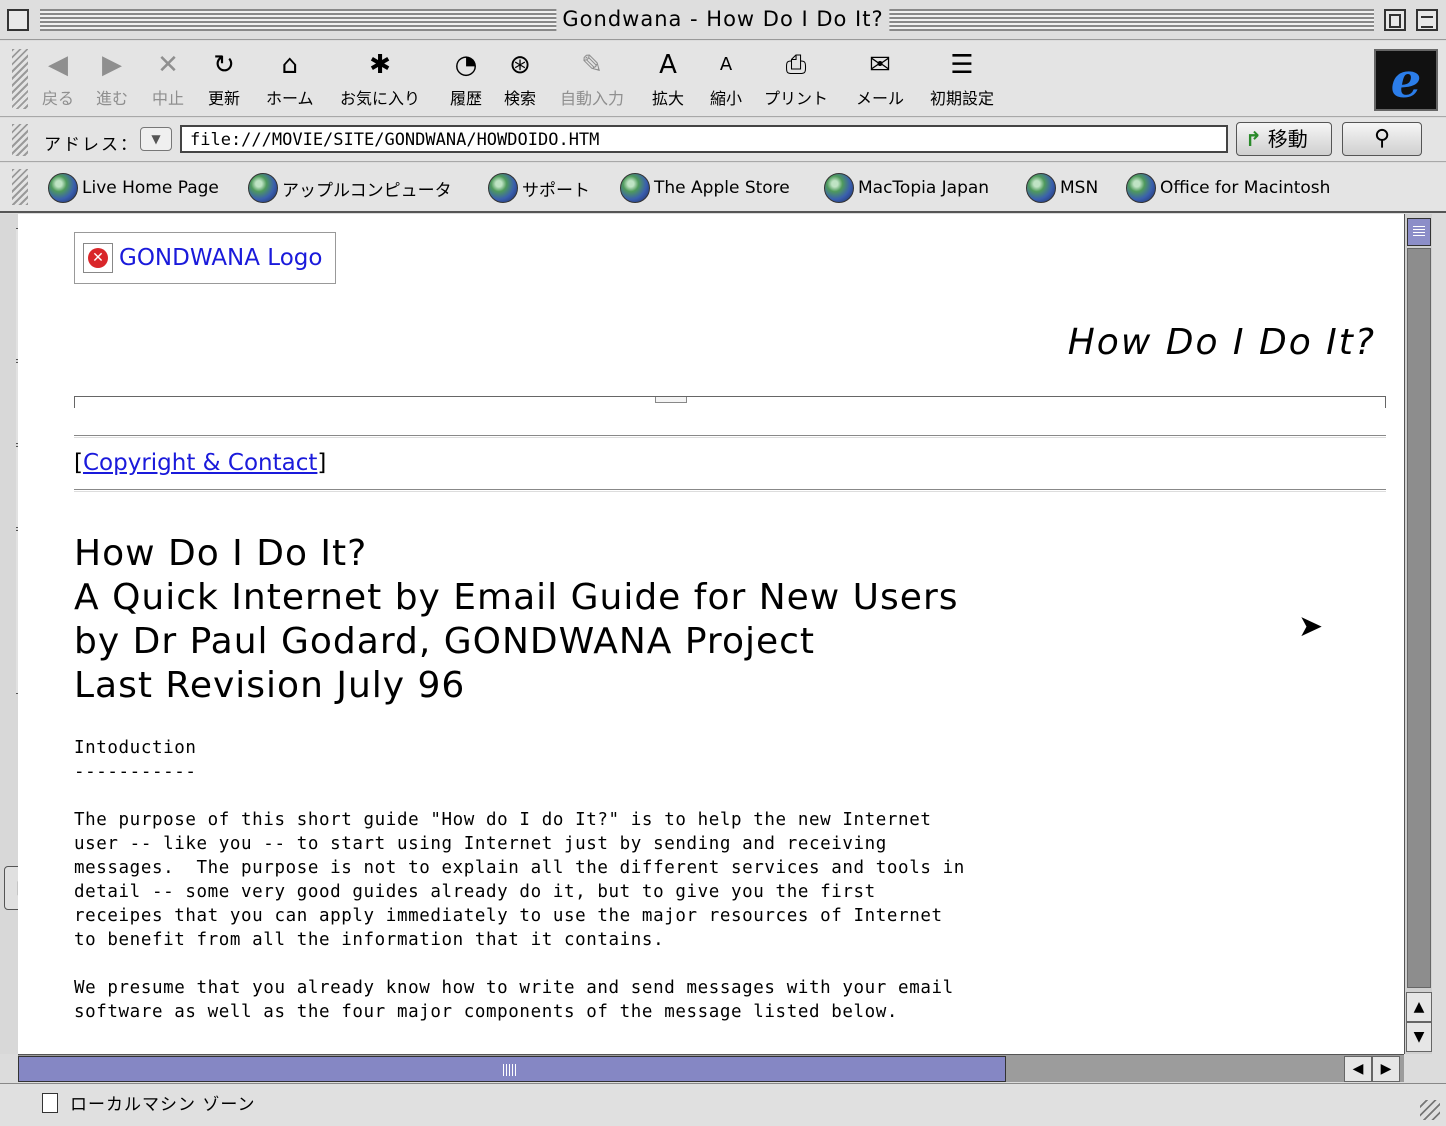 The image size is (1446, 1126). Describe the element at coordinates (380, 65) in the screenshot. I see `favorites-folder-icon: ✱` at that location.